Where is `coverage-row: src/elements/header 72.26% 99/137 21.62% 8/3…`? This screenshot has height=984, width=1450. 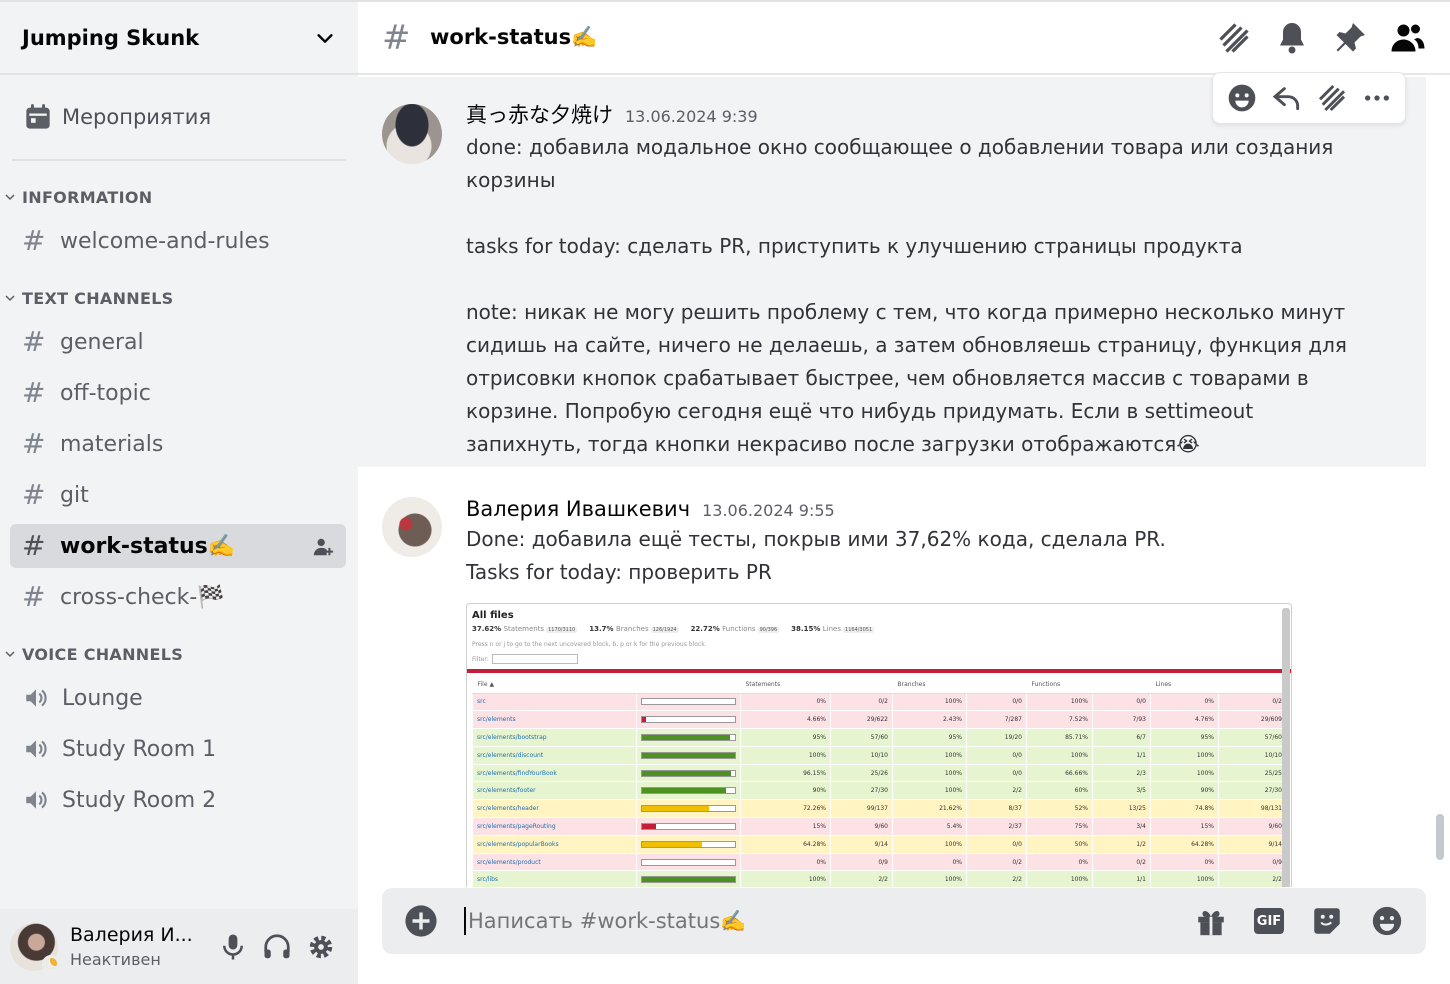
coverage-row: src/elements/header 72.26% 99/137 21.62% 8/3… is located at coordinates (879, 809).